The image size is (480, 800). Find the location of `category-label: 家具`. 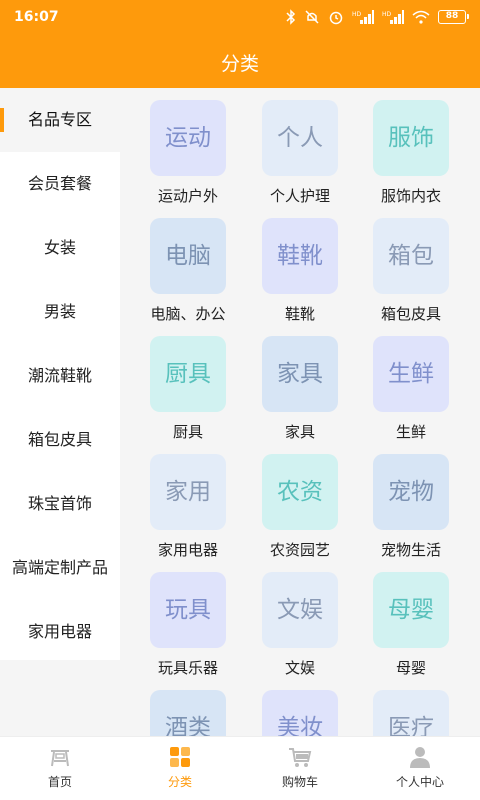

category-label: 家具 is located at coordinates (299, 432).